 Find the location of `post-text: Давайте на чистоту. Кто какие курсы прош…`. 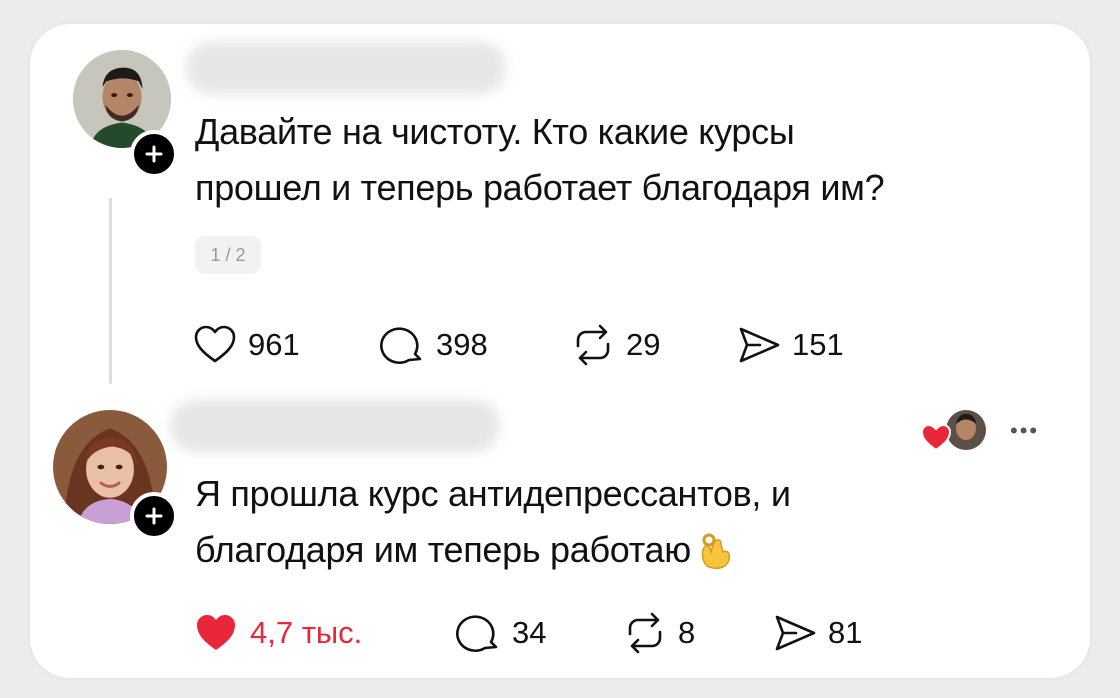

post-text: Давайте на чистоту. Кто какие курсы прош… is located at coordinates (605, 160).